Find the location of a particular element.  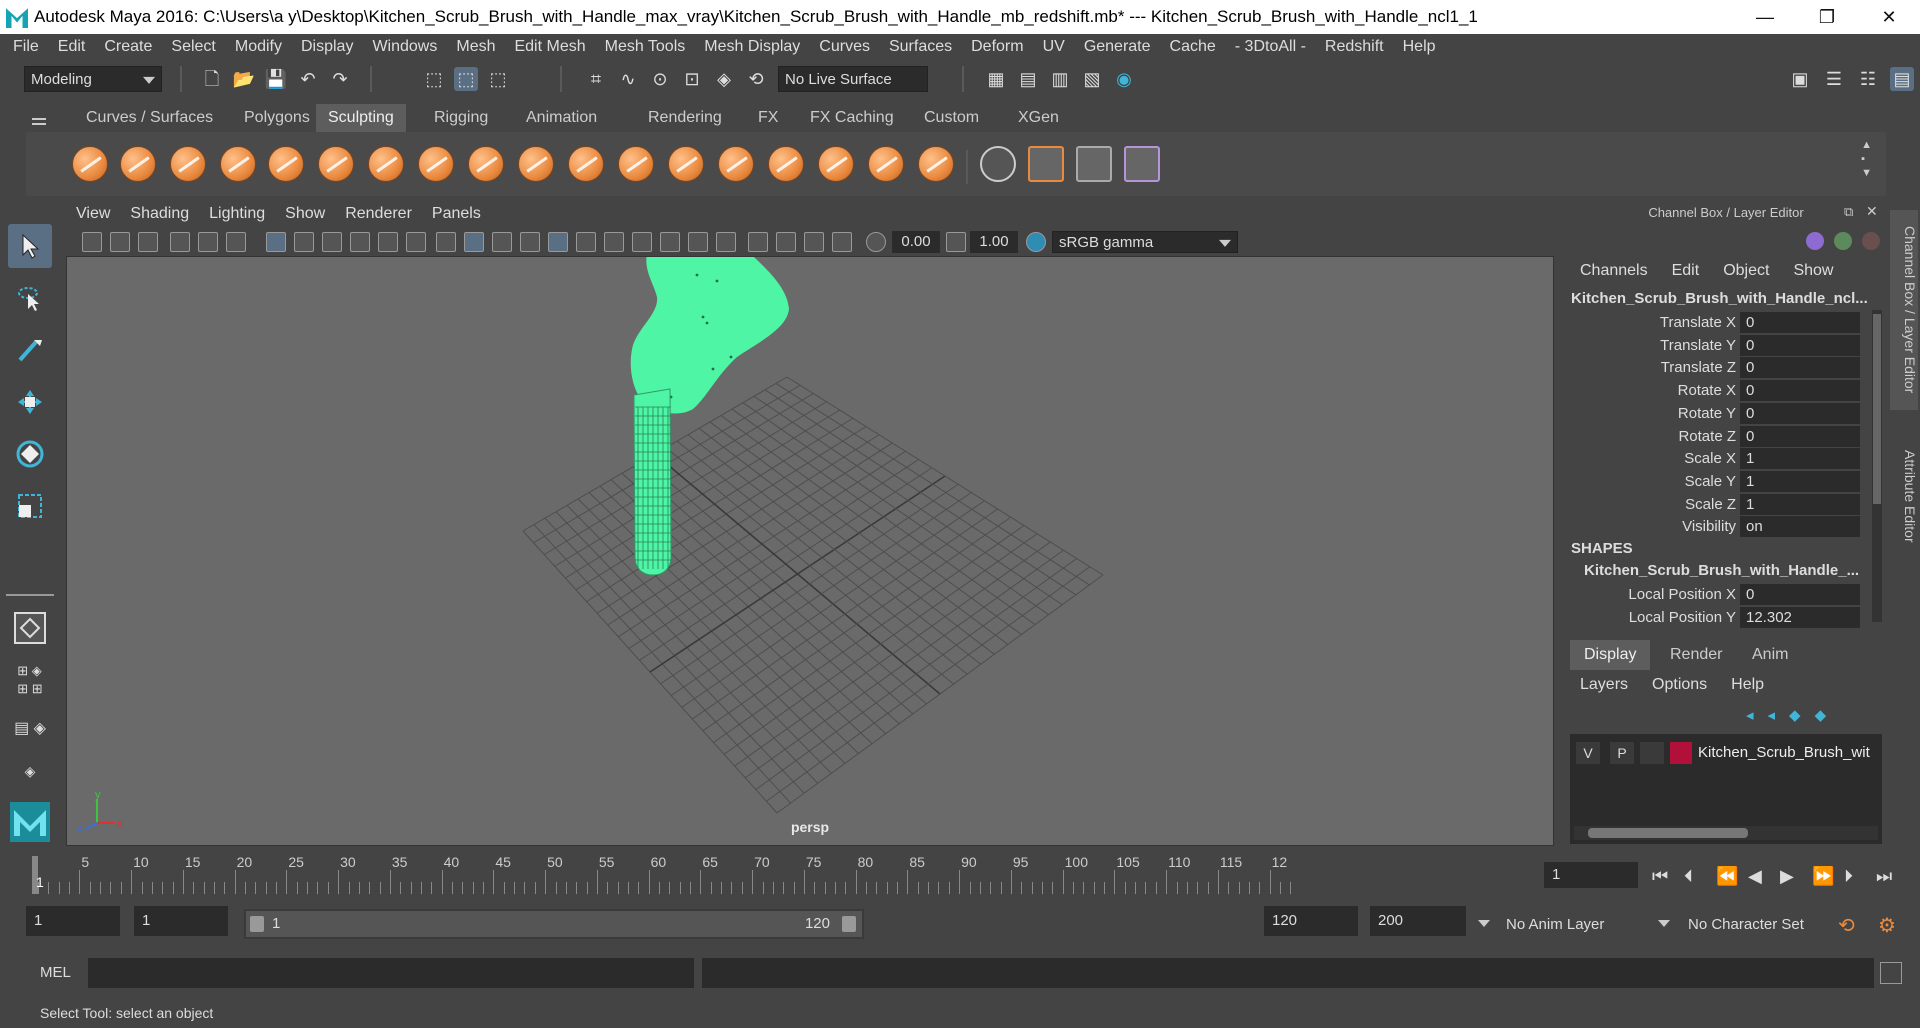

menu-curves: Curves is located at coordinates (845, 47).